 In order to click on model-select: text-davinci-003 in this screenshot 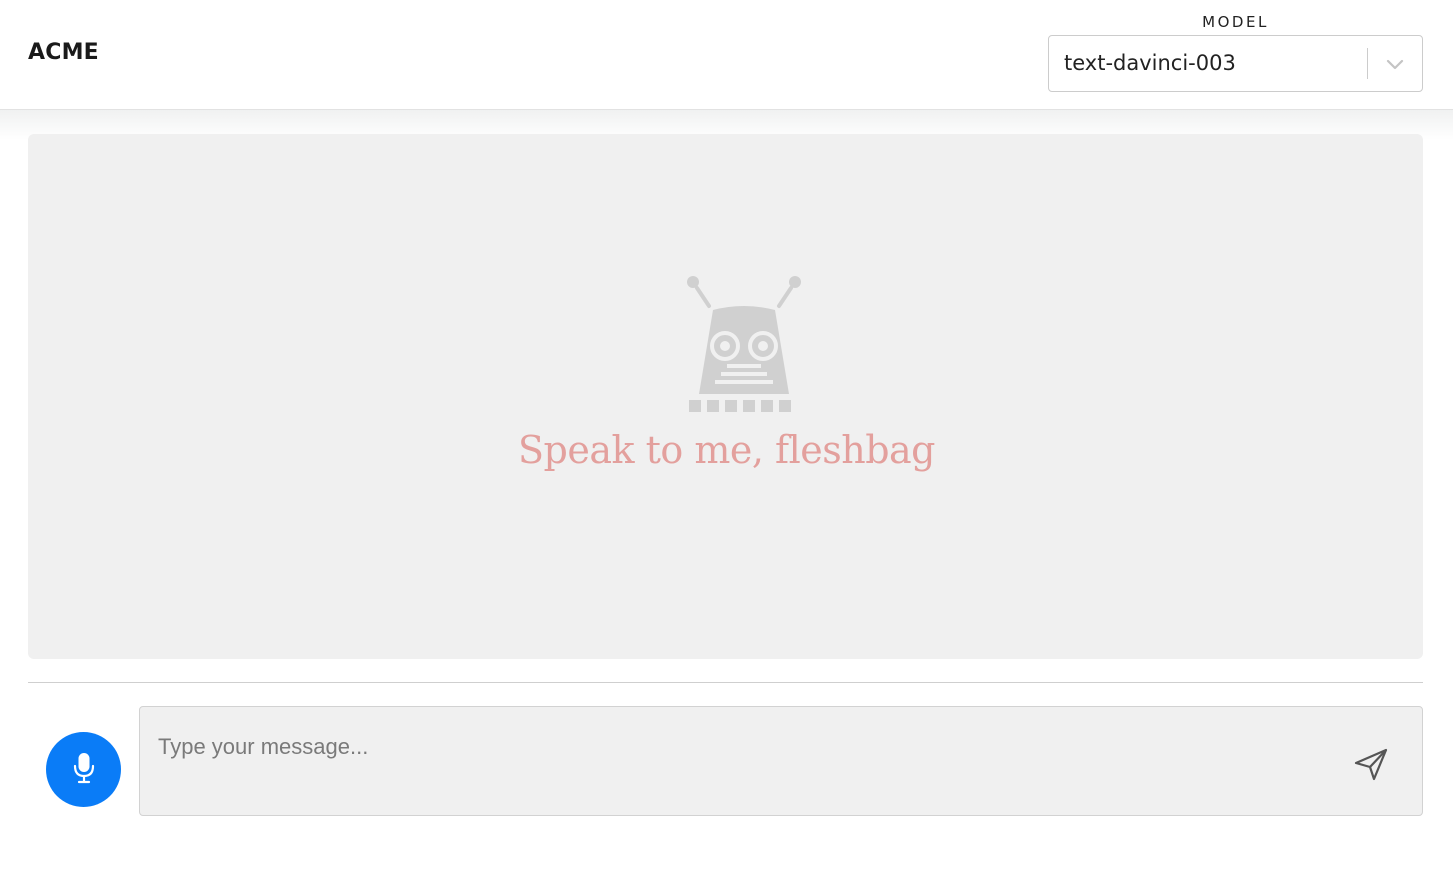, I will do `click(1235, 63)`.